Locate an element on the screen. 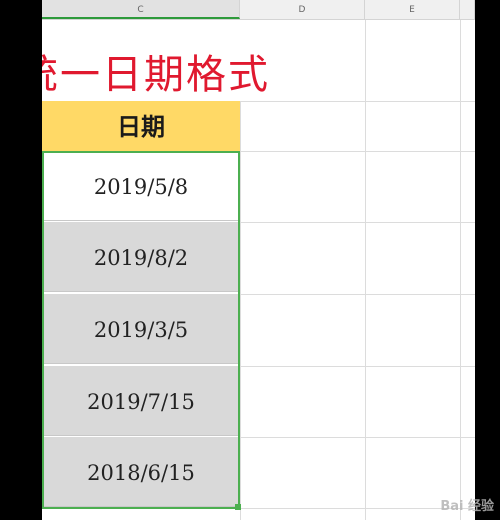  title-row: 统一日期格式 is located at coordinates (258, 61).